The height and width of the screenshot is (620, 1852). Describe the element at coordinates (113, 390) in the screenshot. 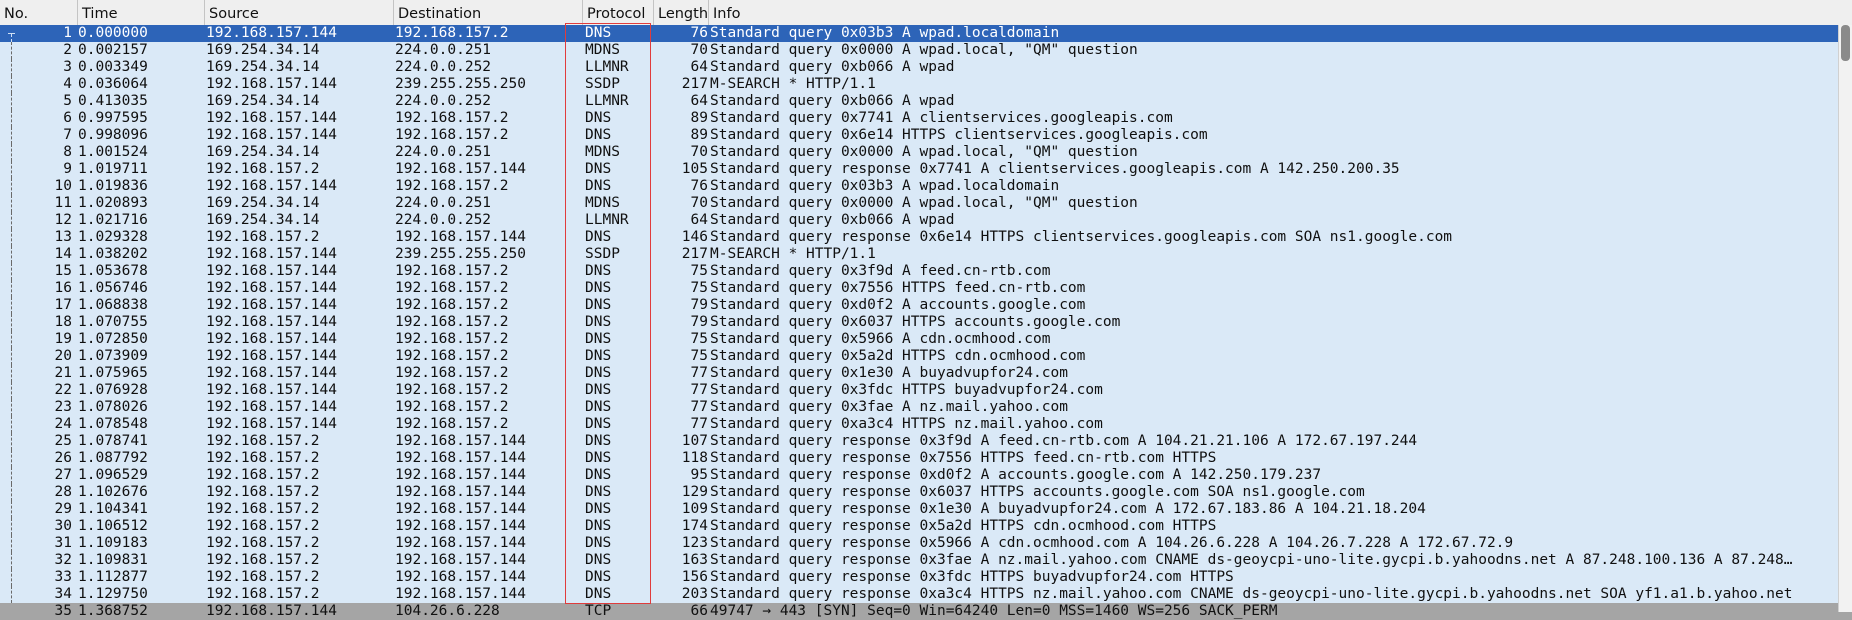

I see `cell-time: 1.076928` at that location.